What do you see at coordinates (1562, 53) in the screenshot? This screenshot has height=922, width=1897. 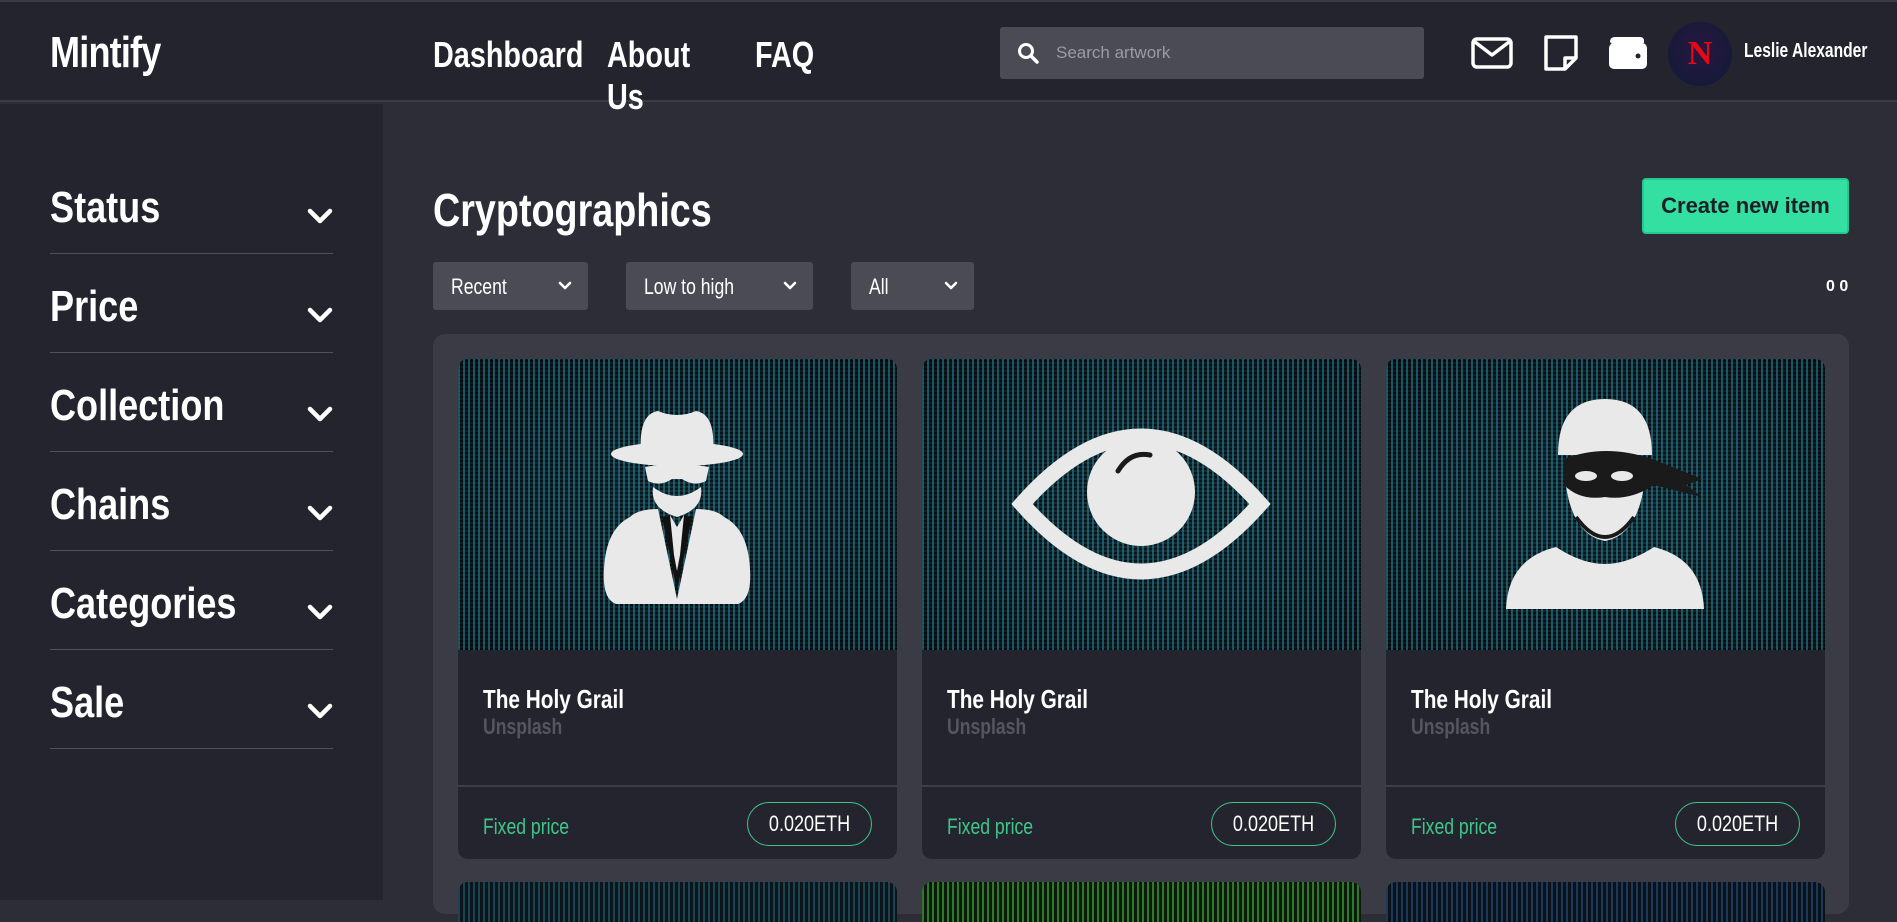 I see `note-icon` at bounding box center [1562, 53].